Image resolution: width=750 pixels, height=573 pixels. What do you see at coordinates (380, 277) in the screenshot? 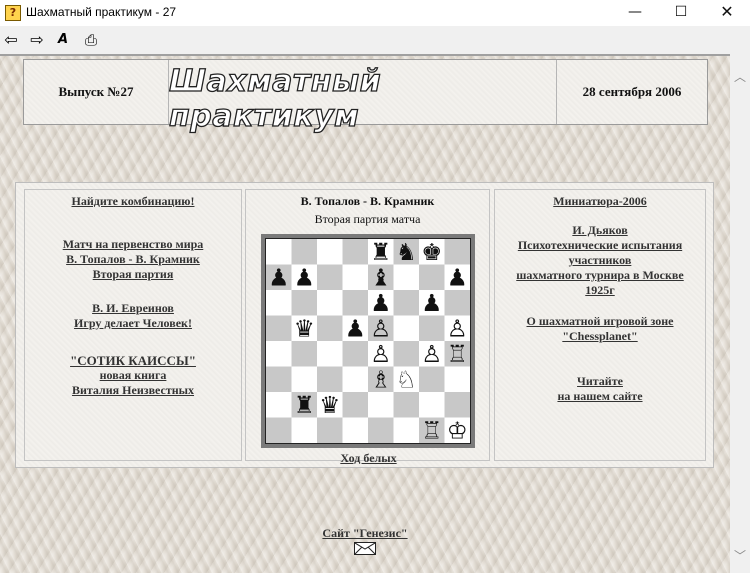
I see `black-bishop-icon: ♝` at bounding box center [380, 277].